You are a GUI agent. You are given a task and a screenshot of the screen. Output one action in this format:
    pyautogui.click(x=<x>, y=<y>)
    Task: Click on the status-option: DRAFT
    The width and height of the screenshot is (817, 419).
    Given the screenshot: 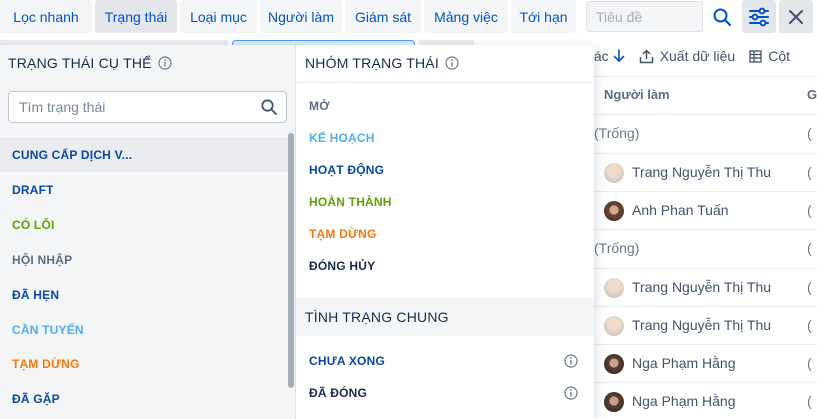 What is the action you would take?
    pyautogui.click(x=145, y=190)
    